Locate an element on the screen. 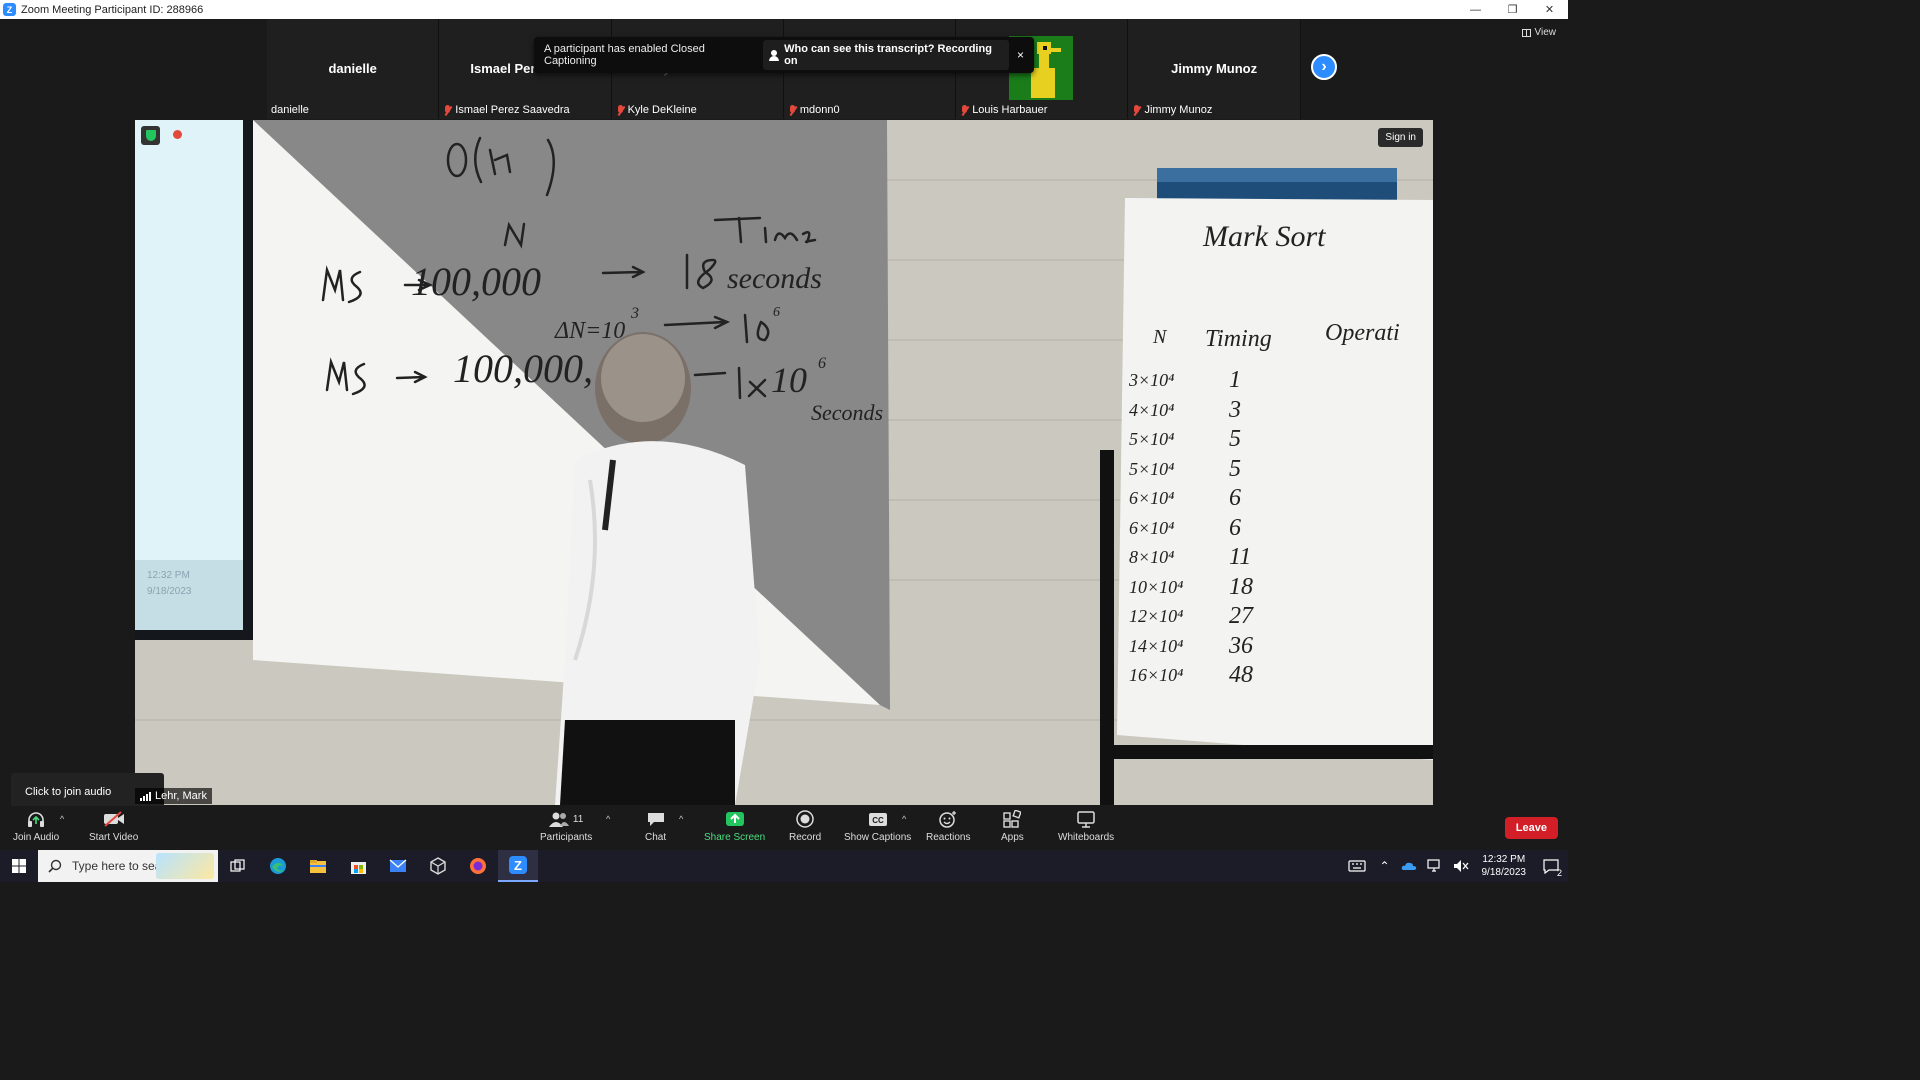 Image resolution: width=1920 pixels, height=1080 pixels. whiteboards-label: Whiteboards is located at coordinates (1086, 837).